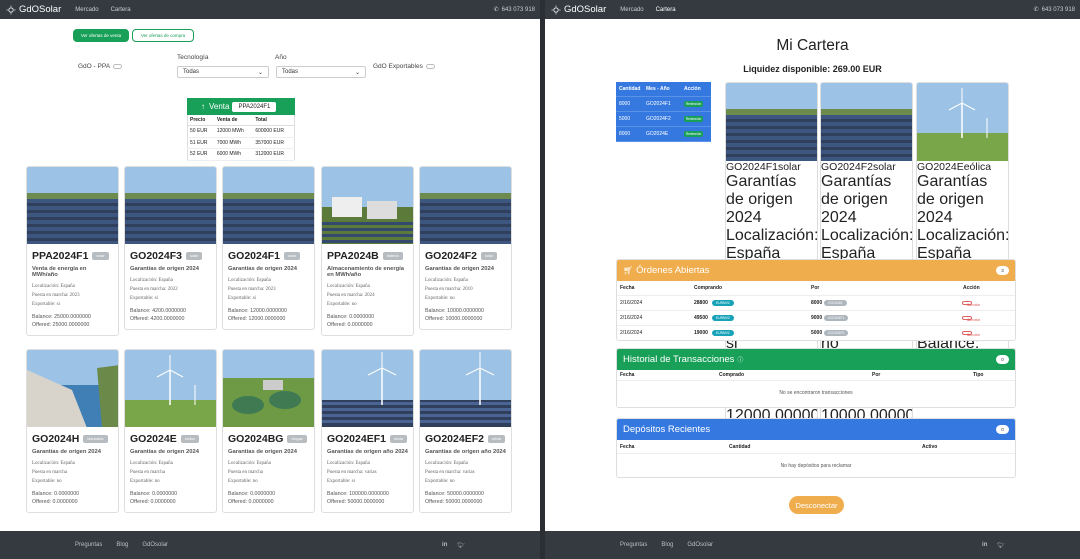  I want to click on year-select: Todas ⌄, so click(321, 72).